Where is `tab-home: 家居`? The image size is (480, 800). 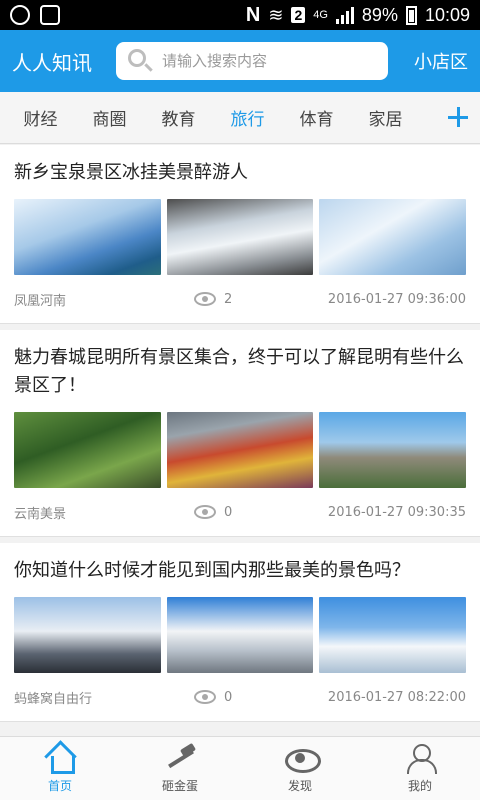
tab-home: 家居 is located at coordinates (385, 117).